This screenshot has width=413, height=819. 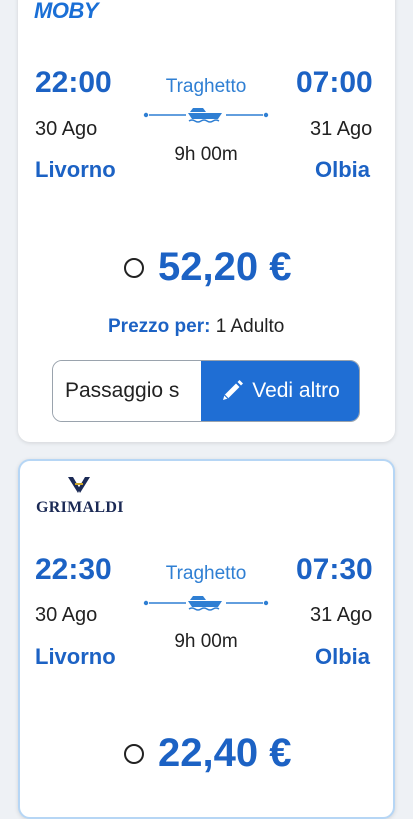 What do you see at coordinates (233, 390) in the screenshot?
I see `pencil-icon` at bounding box center [233, 390].